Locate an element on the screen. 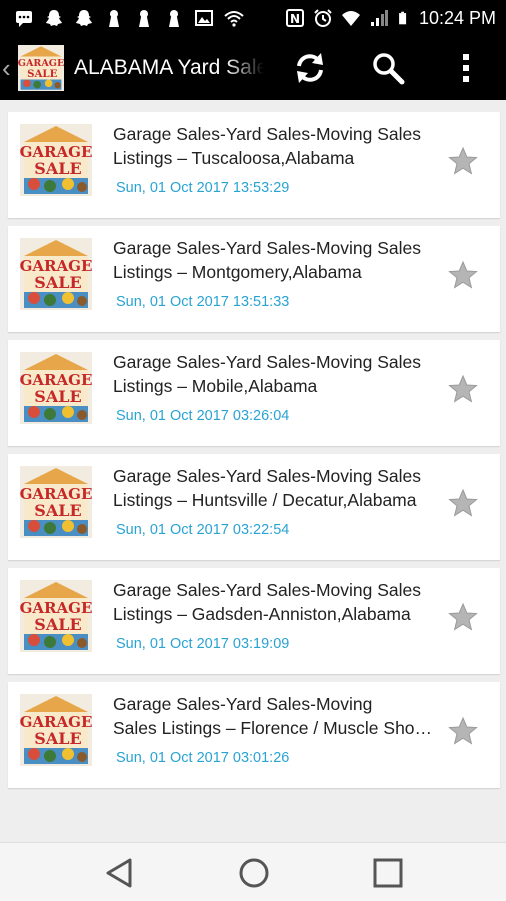 This screenshot has height=901, width=506. home-icon is located at coordinates (254, 873).